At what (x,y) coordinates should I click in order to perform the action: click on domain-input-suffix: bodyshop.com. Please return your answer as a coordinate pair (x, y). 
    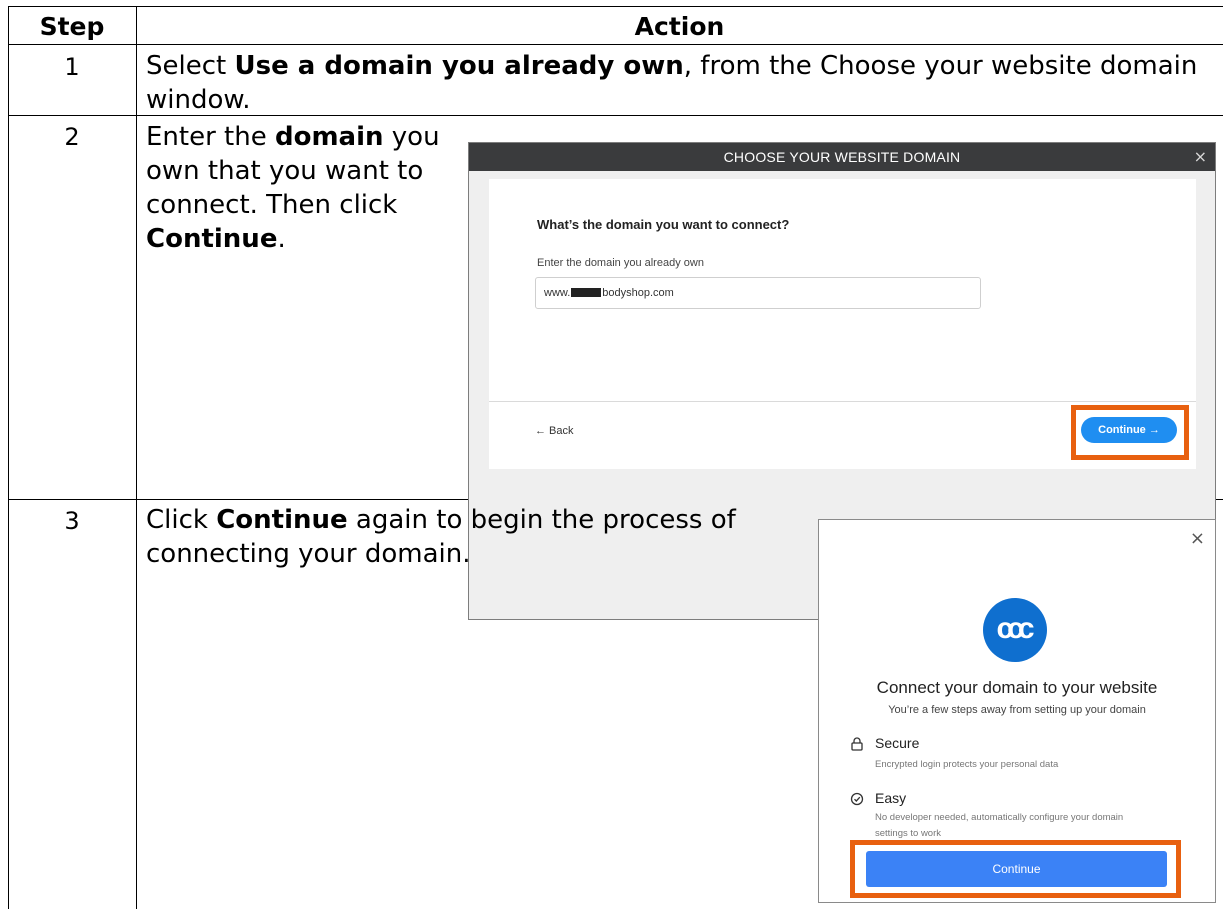
    Looking at the image, I should click on (638, 293).